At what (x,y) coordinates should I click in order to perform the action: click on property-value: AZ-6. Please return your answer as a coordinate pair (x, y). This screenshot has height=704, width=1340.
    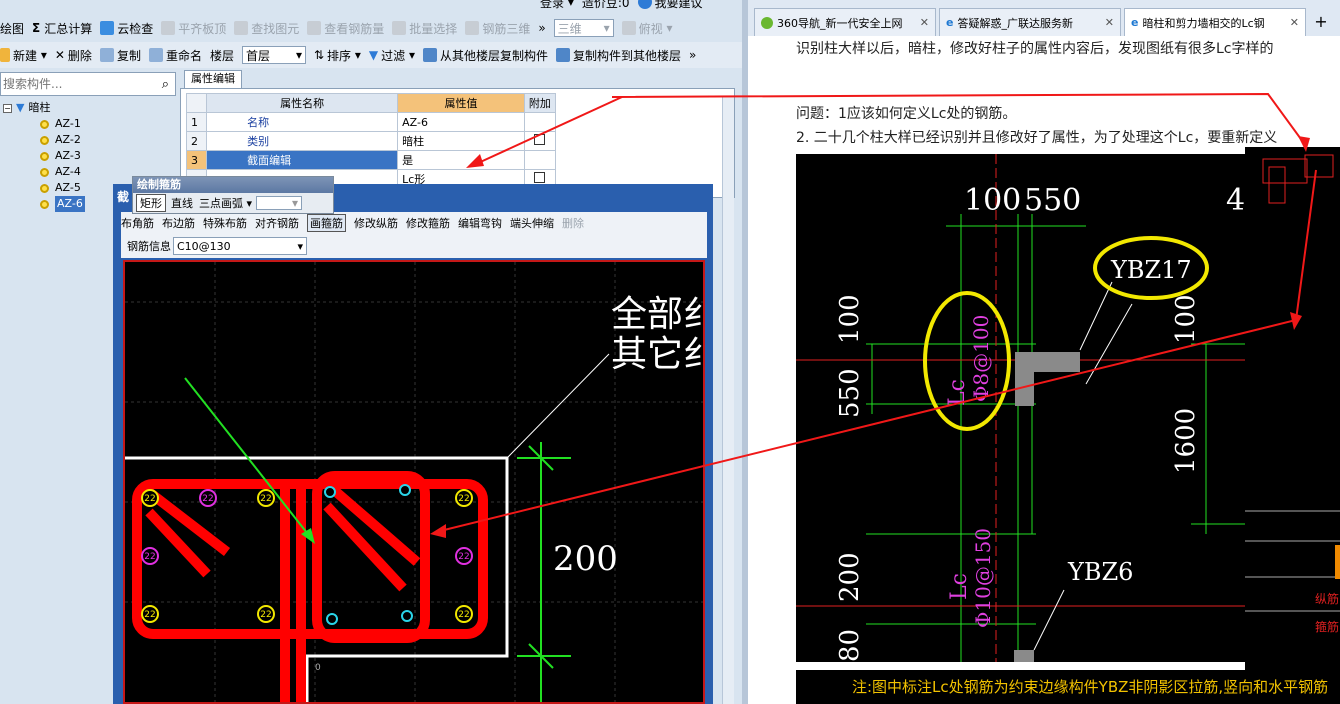
    Looking at the image, I should click on (461, 122).